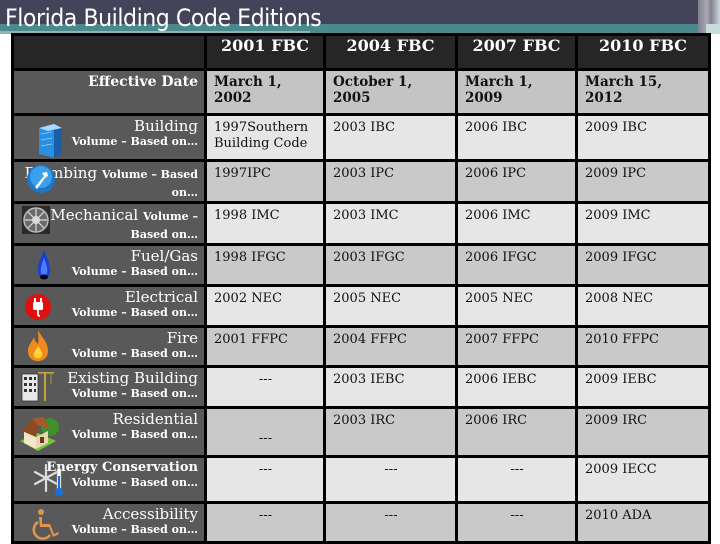  Describe the element at coordinates (643, 387) in the screenshot. I see `table-cell: 2009 IEBC` at that location.